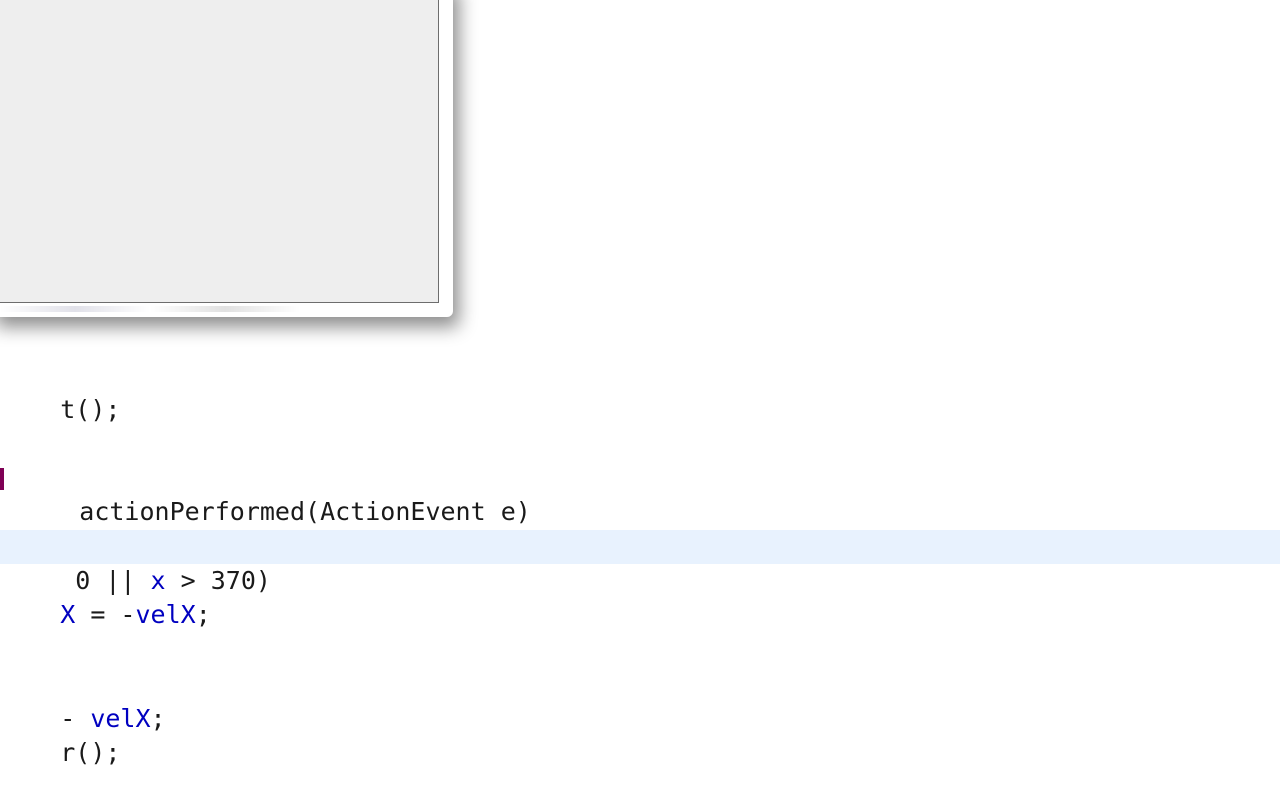 Image resolution: width=1280 pixels, height=804 pixels. Describe the element at coordinates (82, 700) in the screenshot. I see `code-line-add-velocity: - velX;` at that location.